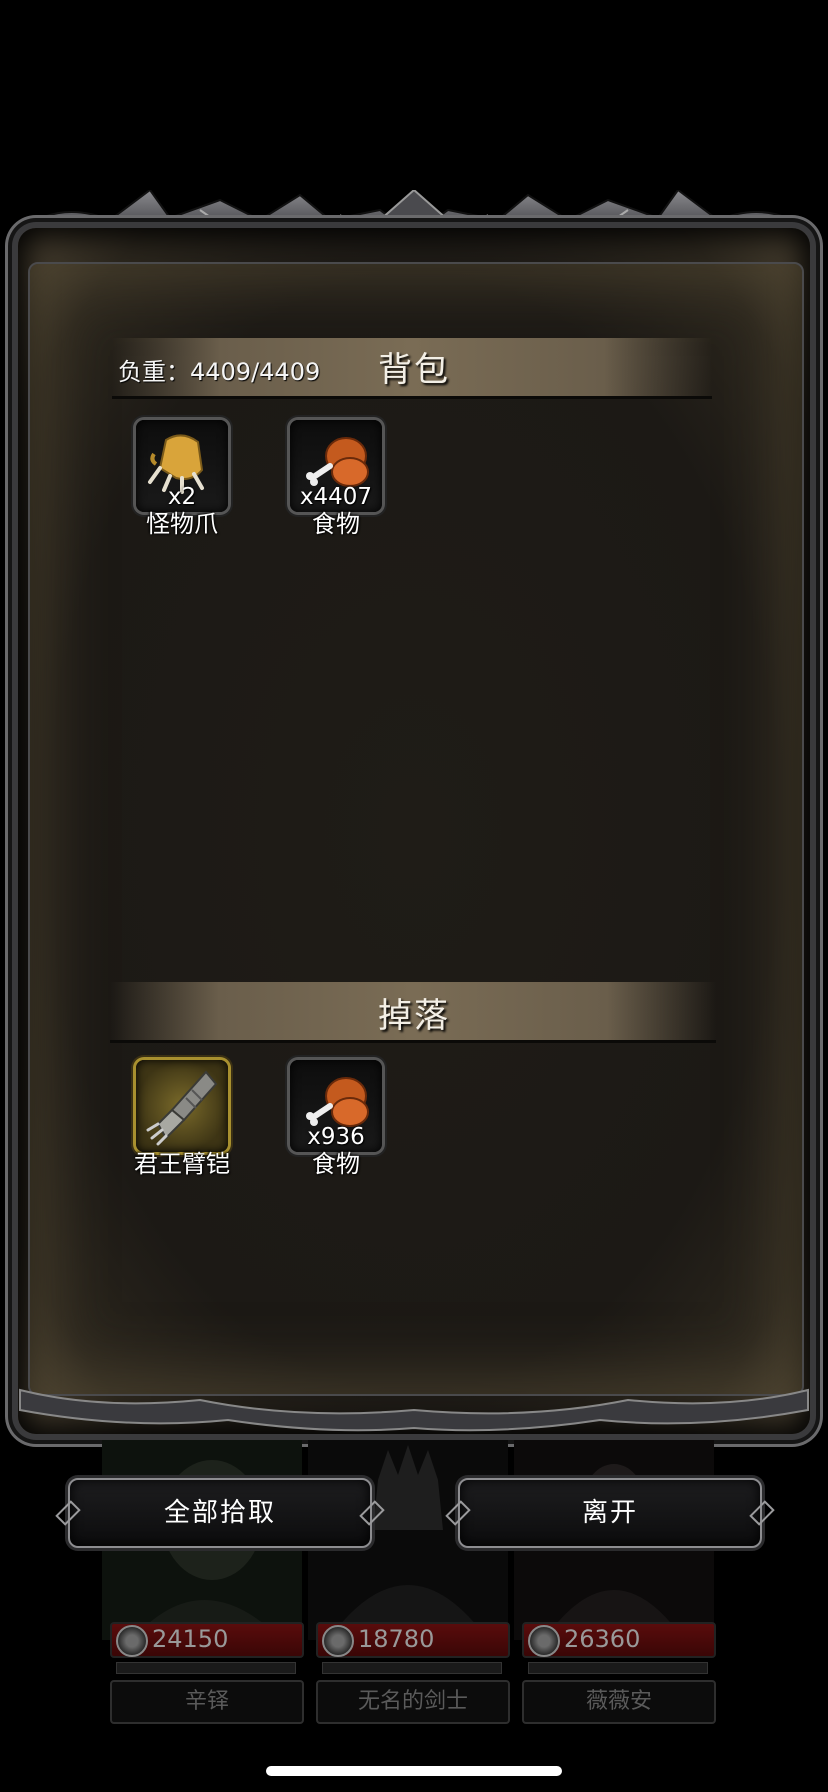 The width and height of the screenshot is (828, 1792). Describe the element at coordinates (413, 1702) in the screenshot. I see `party-member-name: 无名的剑士` at that location.